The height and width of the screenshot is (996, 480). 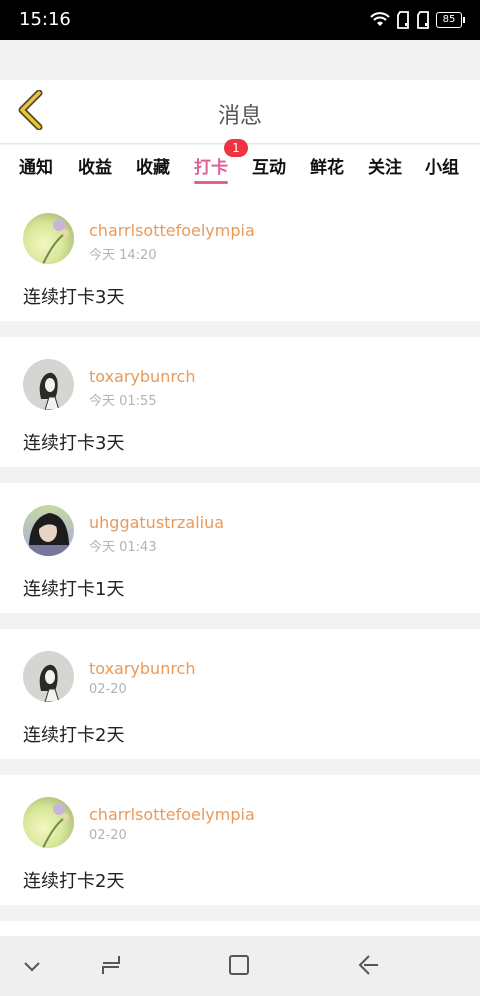 I want to click on home-button, so click(x=239, y=967).